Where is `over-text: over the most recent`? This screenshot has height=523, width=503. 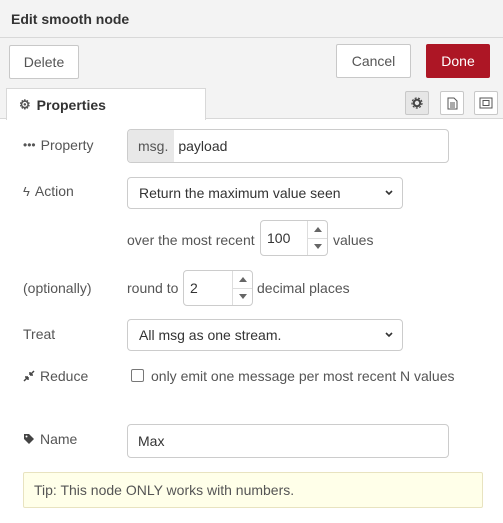 over-text: over the most recent is located at coordinates (191, 240).